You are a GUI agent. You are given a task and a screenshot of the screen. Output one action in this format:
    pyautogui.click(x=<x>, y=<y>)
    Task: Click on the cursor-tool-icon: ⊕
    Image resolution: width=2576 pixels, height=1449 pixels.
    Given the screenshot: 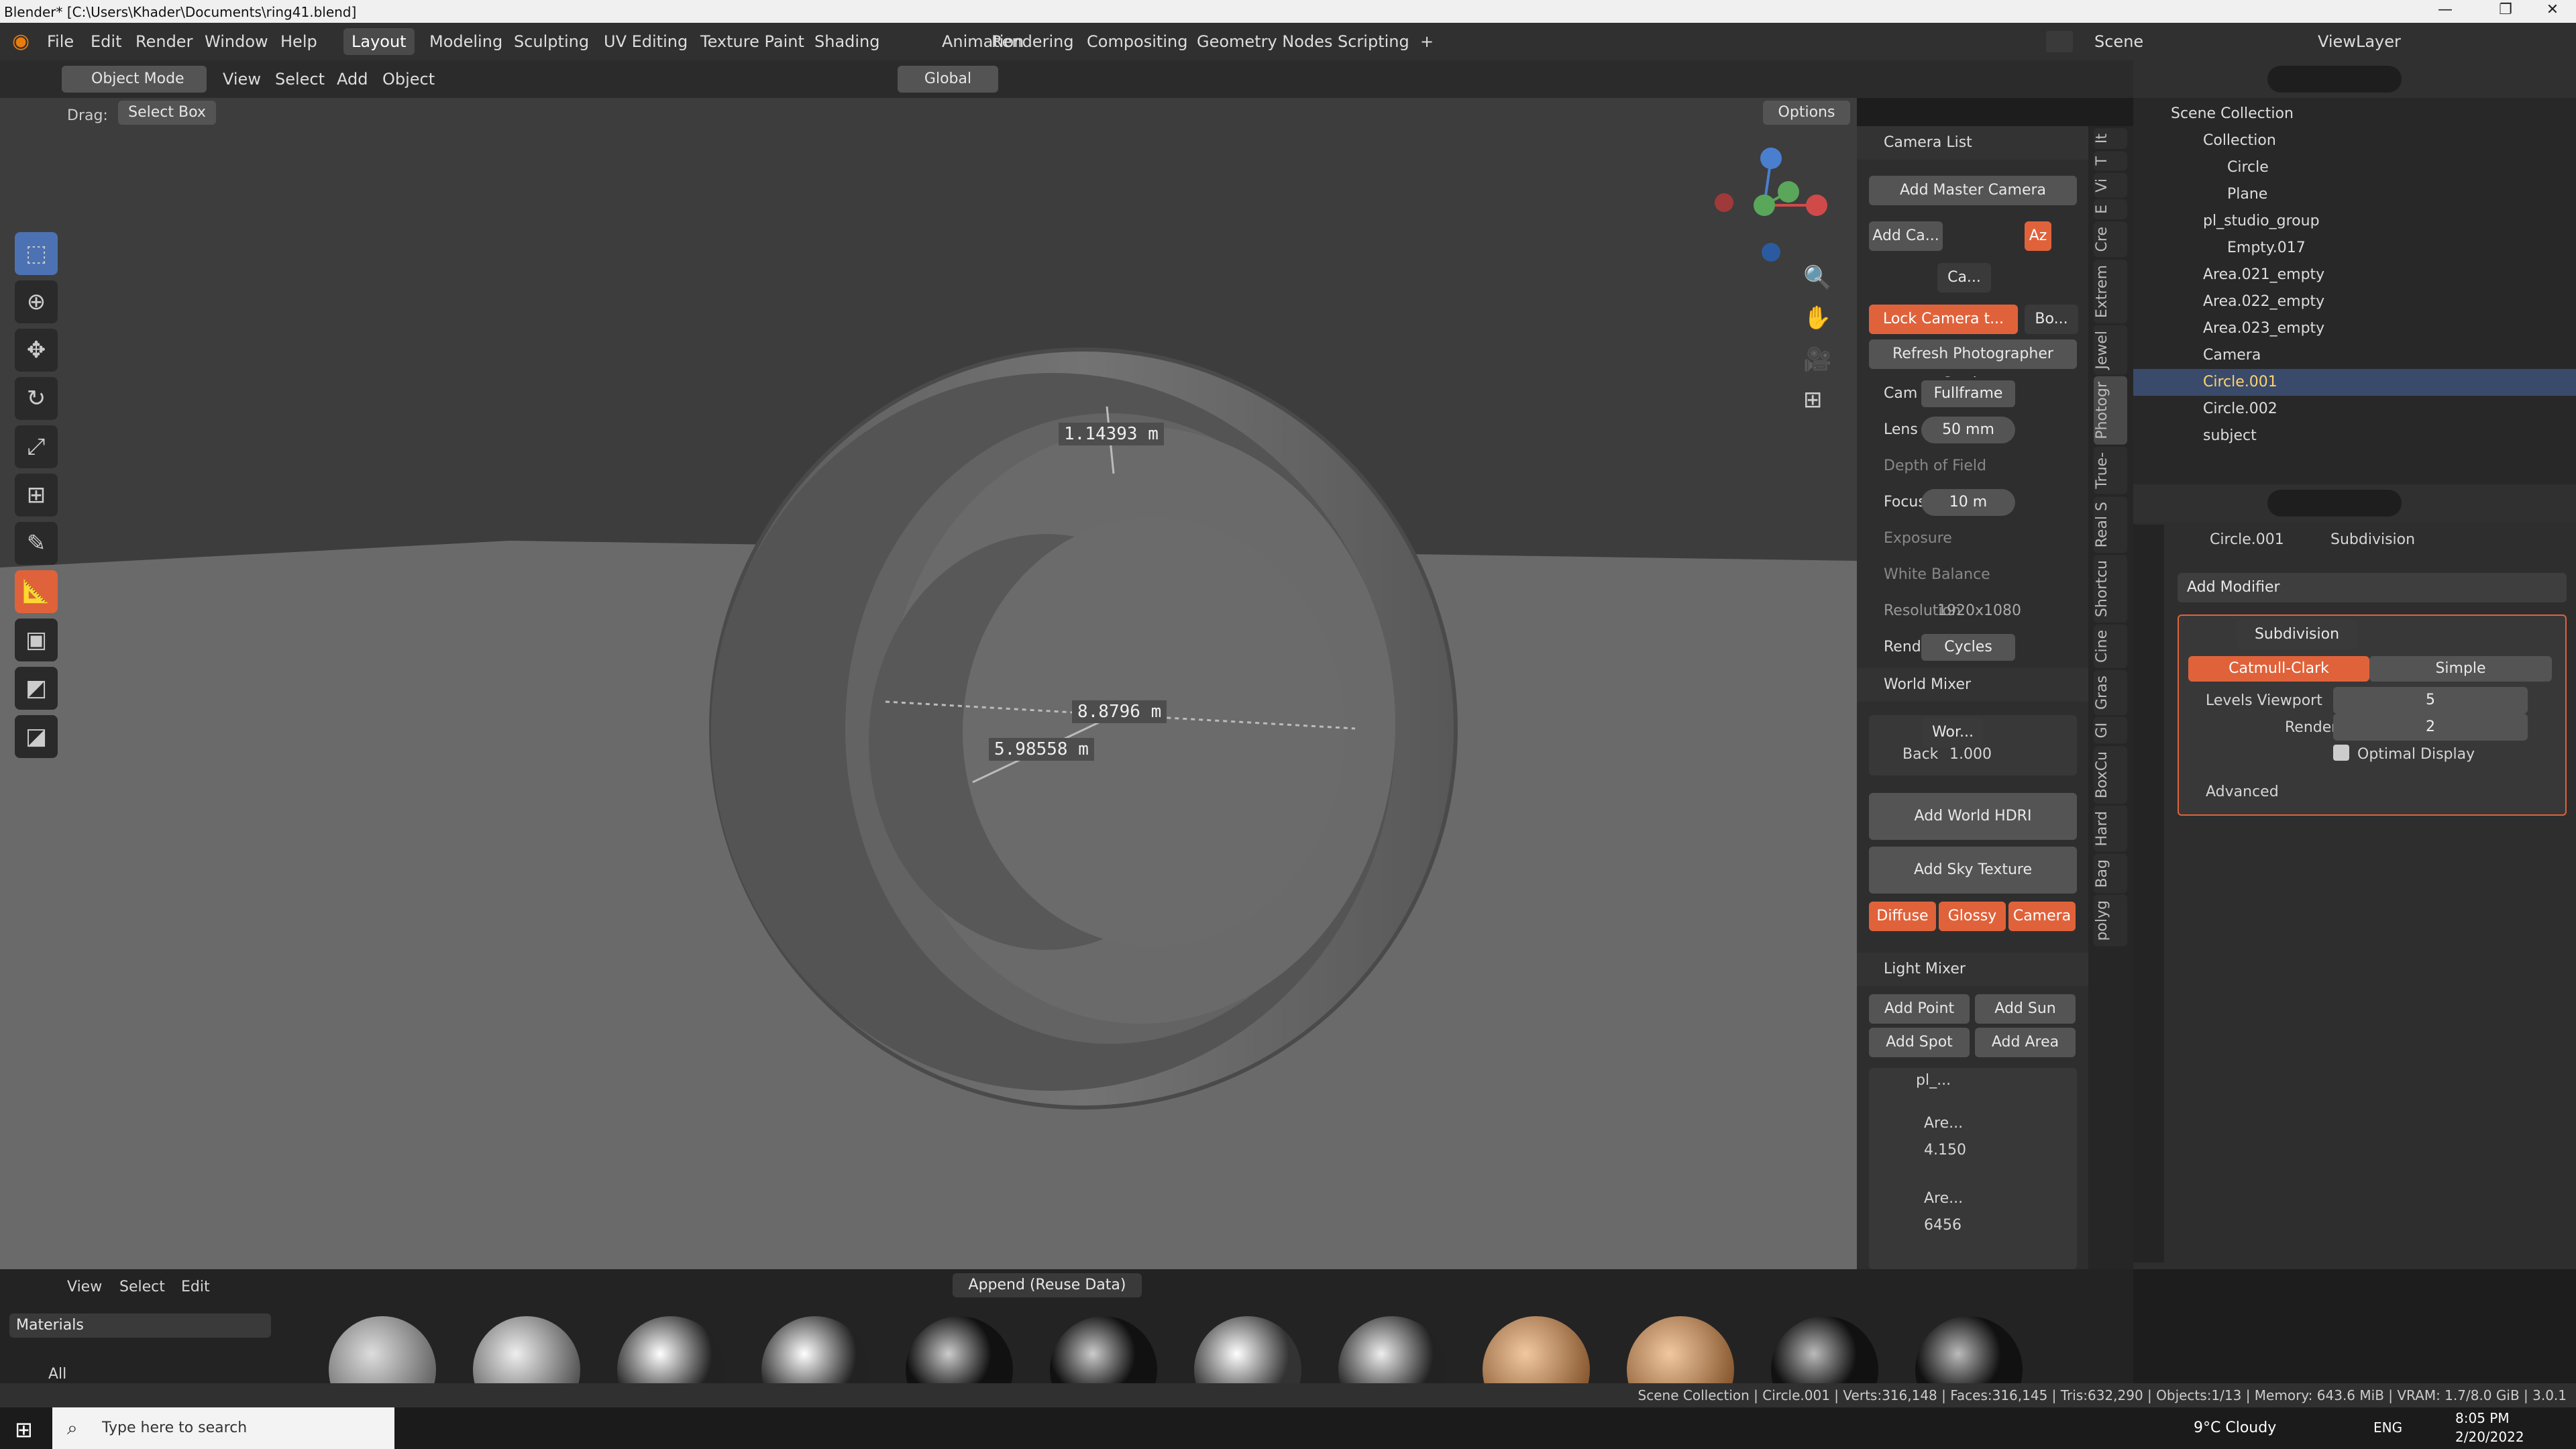 What is the action you would take?
    pyautogui.click(x=36, y=301)
    